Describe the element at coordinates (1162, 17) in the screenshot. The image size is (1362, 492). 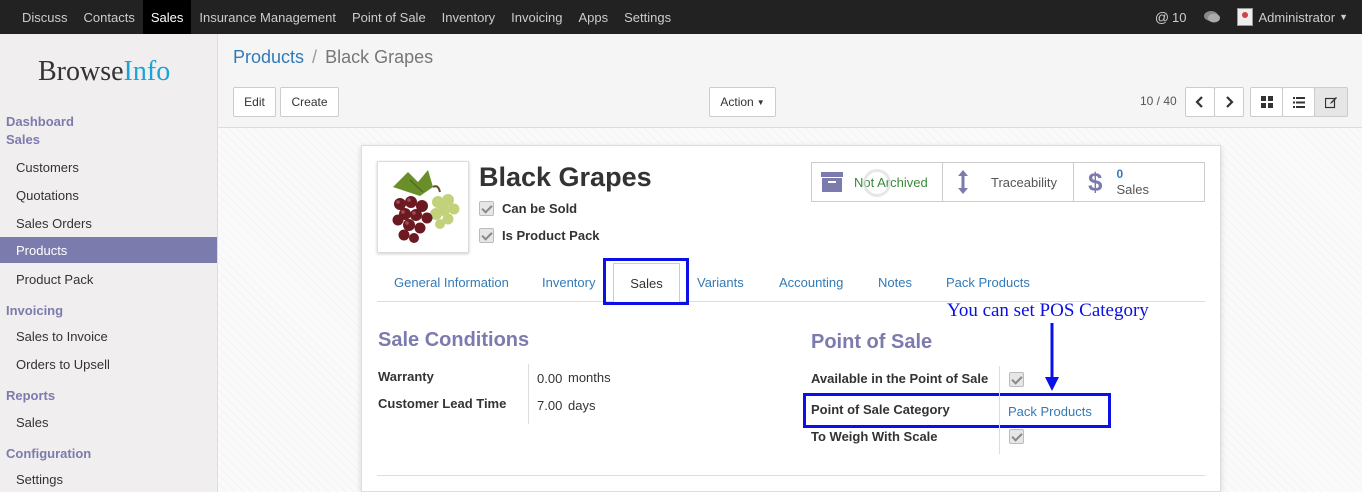
I see `at-icon: @` at that location.